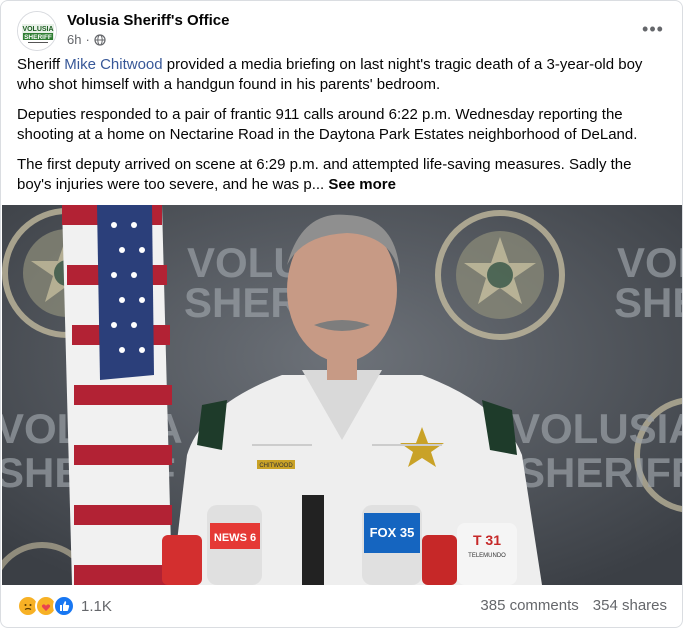  What do you see at coordinates (362, 184) in the screenshot?
I see `see-more-link: See more` at bounding box center [362, 184].